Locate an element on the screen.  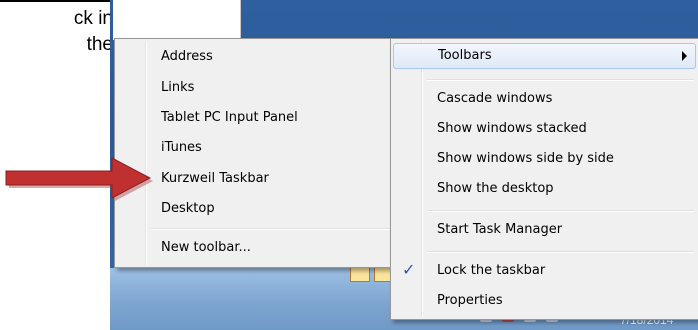
menu-item-lock-the-taskbar: ✓ Lock the taskbar is located at coordinates (544, 271).